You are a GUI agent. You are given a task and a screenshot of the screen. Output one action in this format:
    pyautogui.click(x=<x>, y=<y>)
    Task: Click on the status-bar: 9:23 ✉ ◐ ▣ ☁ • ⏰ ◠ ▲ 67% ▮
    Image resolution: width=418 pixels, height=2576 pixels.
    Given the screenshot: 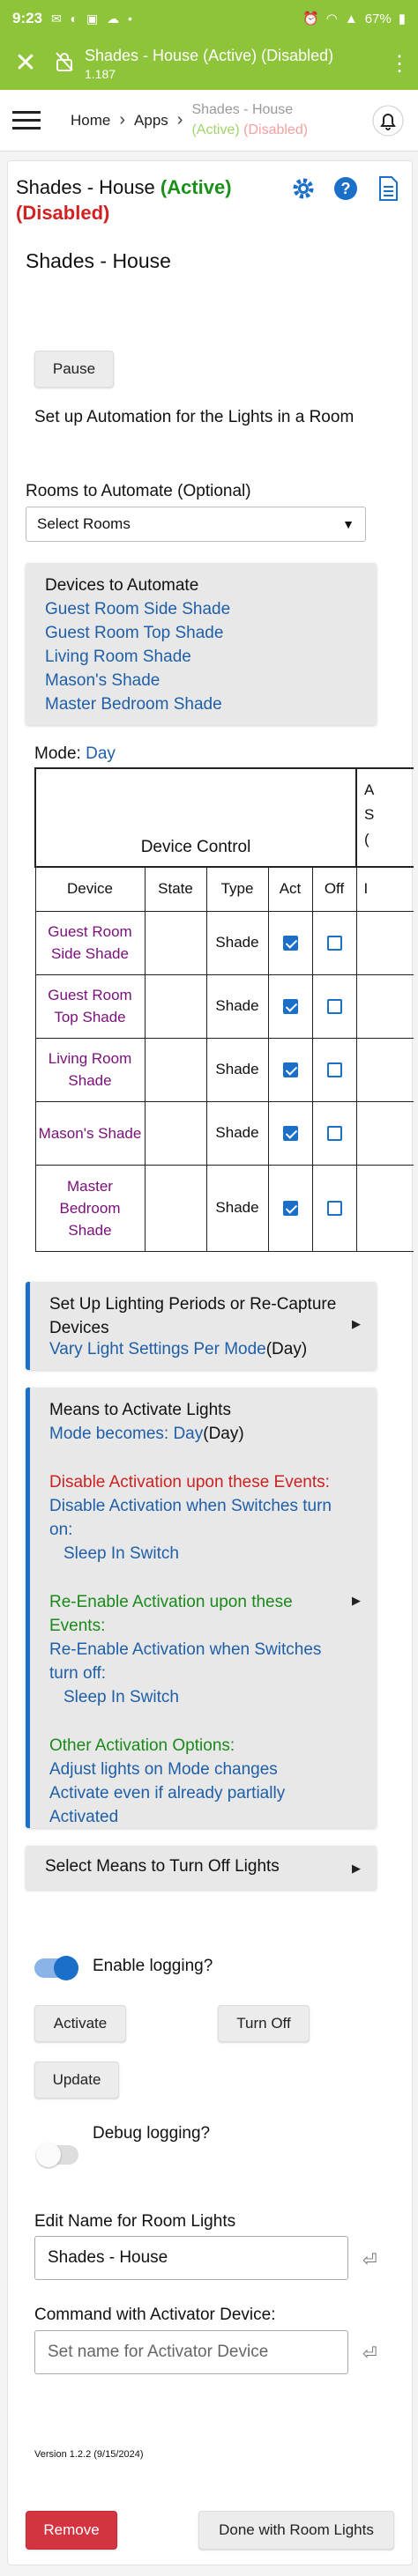 What is the action you would take?
    pyautogui.click(x=209, y=19)
    